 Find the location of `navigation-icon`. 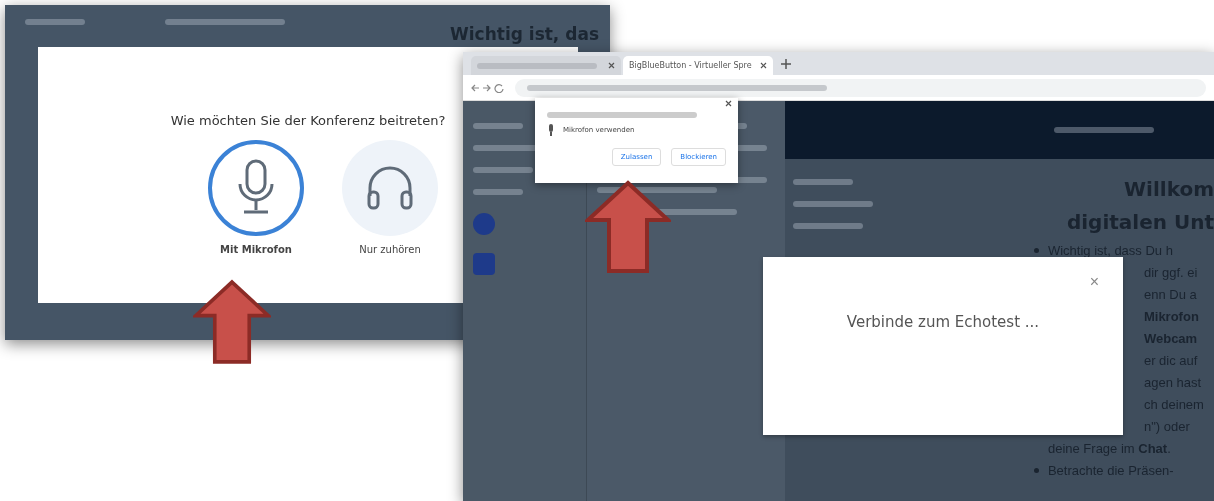

navigation-icon is located at coordinates (488, 87).